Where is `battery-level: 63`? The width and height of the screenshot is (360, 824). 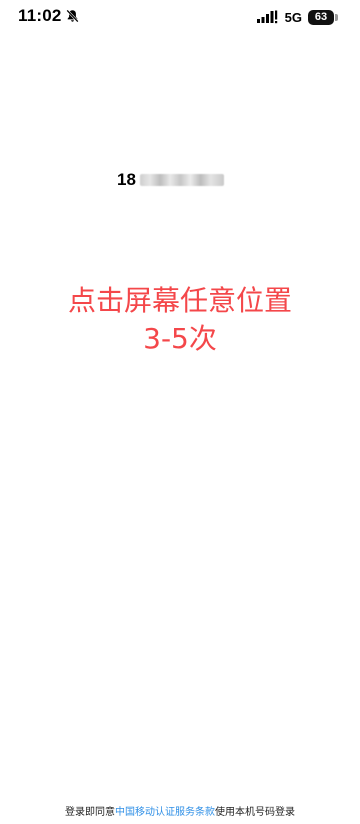 battery-level: 63 is located at coordinates (321, 16).